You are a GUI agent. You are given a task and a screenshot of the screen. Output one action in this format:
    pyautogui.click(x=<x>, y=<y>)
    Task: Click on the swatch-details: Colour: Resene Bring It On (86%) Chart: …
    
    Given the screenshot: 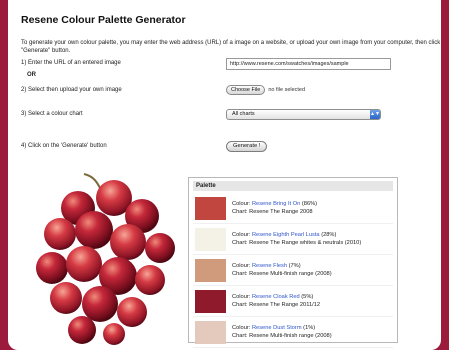 What is the action you would take?
    pyautogui.click(x=274, y=208)
    